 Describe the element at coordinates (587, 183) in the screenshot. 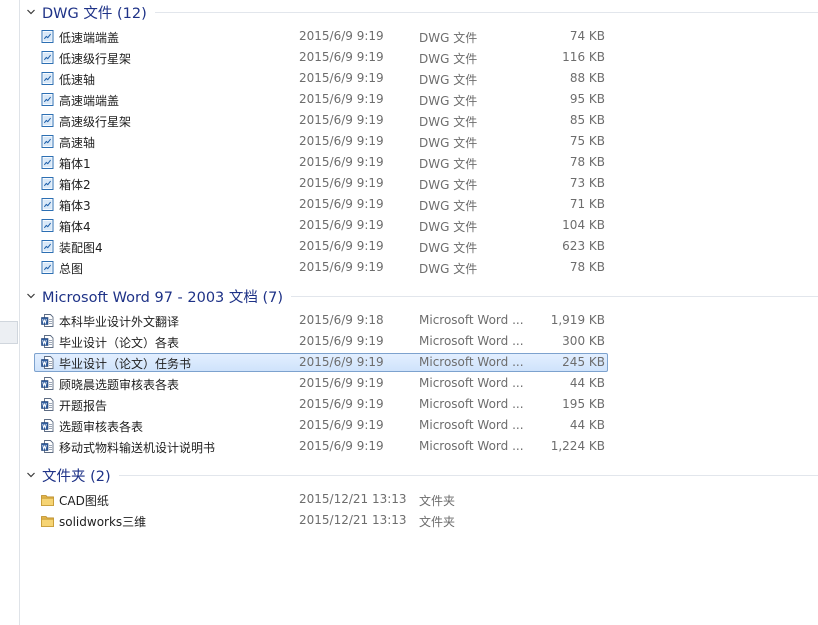

I see `file-size: 73 KB` at that location.